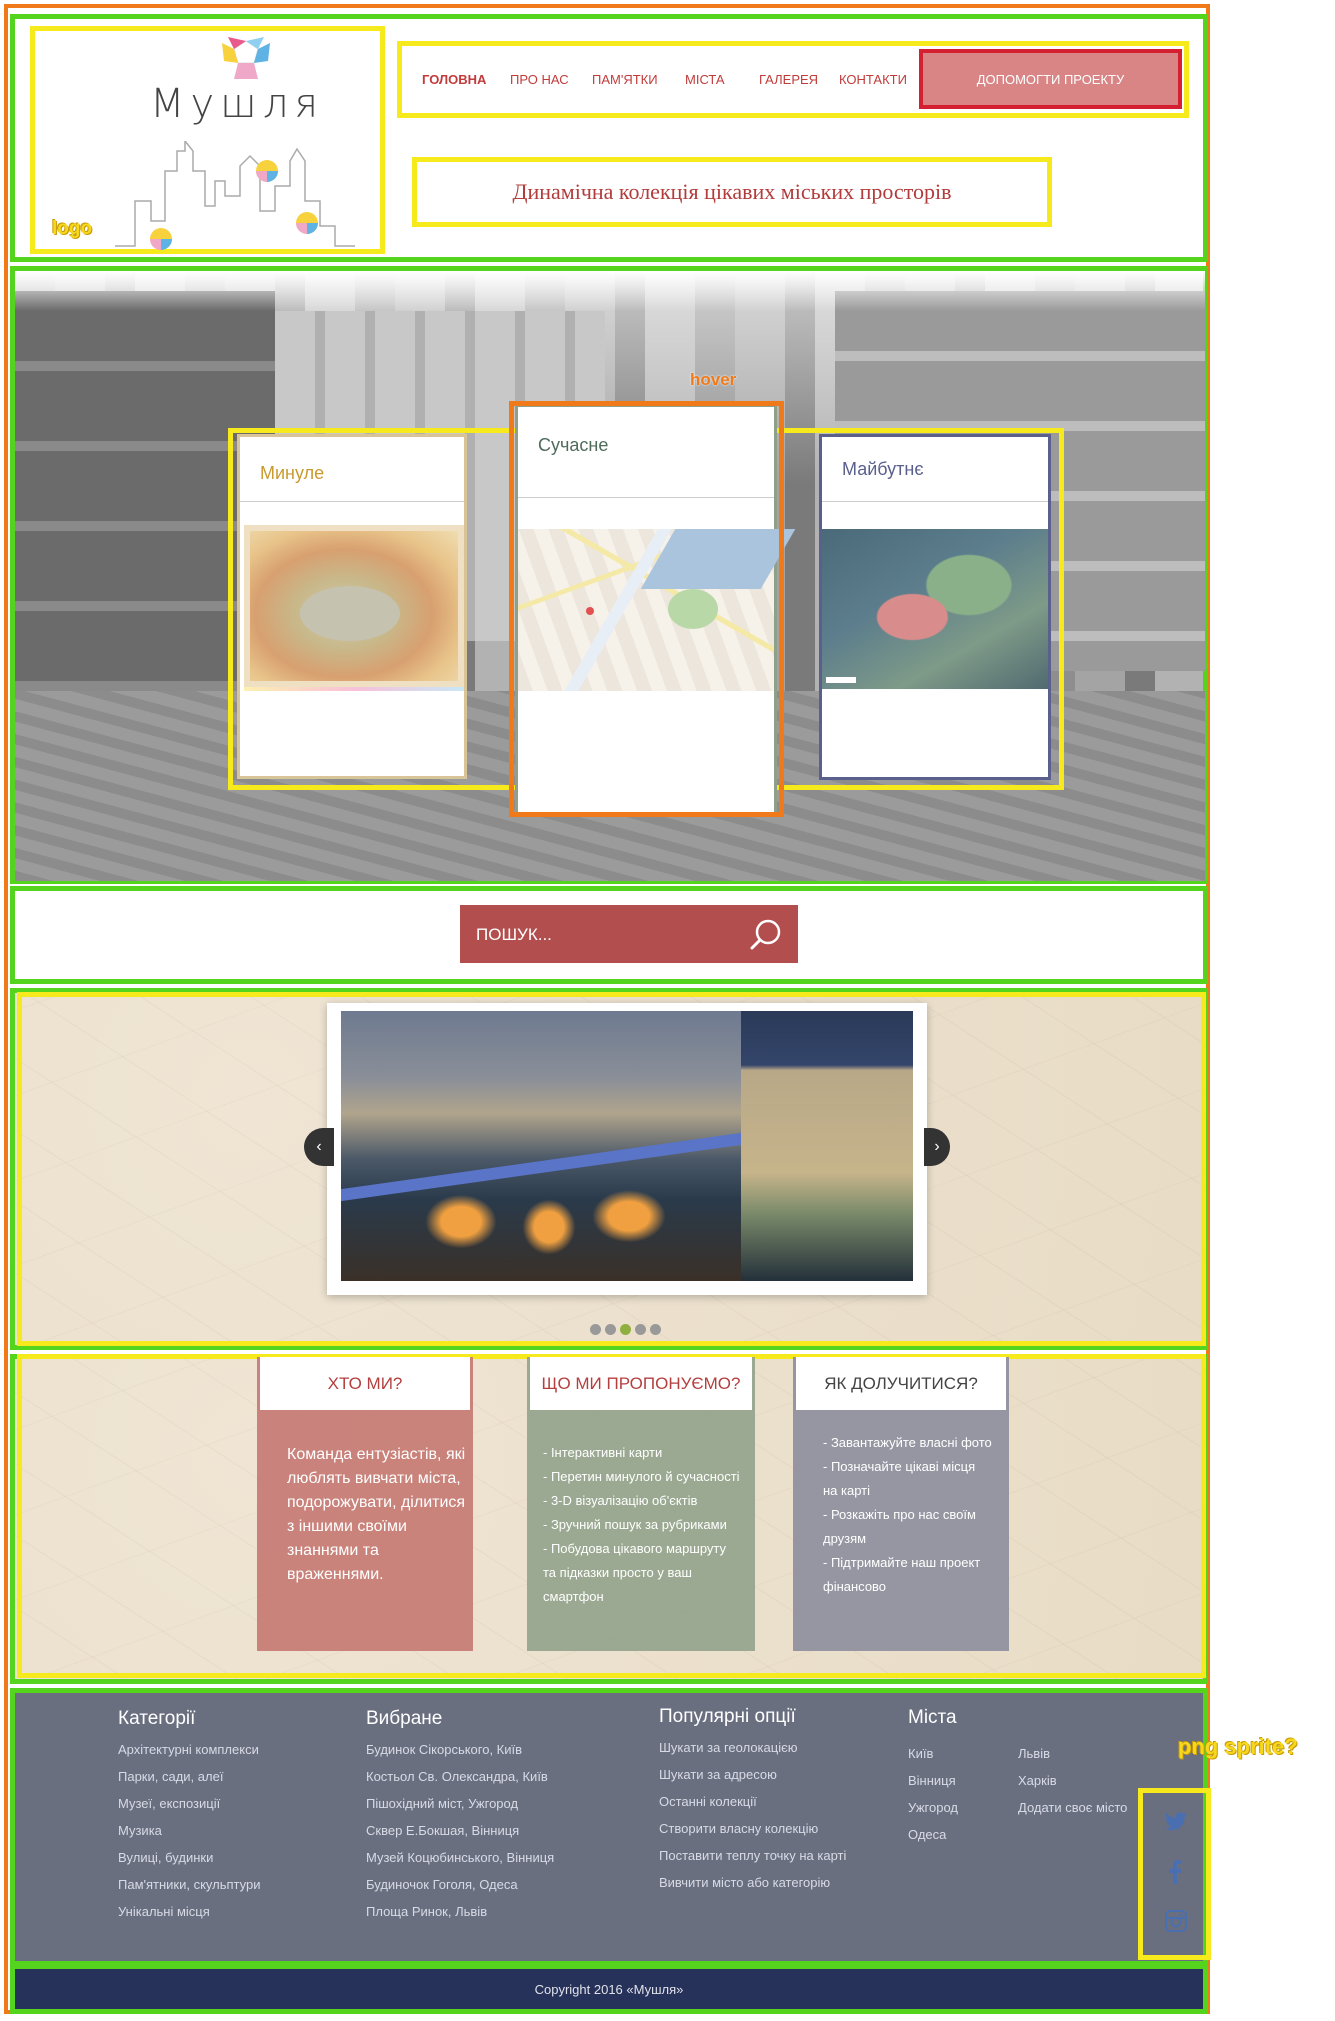  What do you see at coordinates (246, 58) in the screenshot?
I see `logo-mark-icon` at bounding box center [246, 58].